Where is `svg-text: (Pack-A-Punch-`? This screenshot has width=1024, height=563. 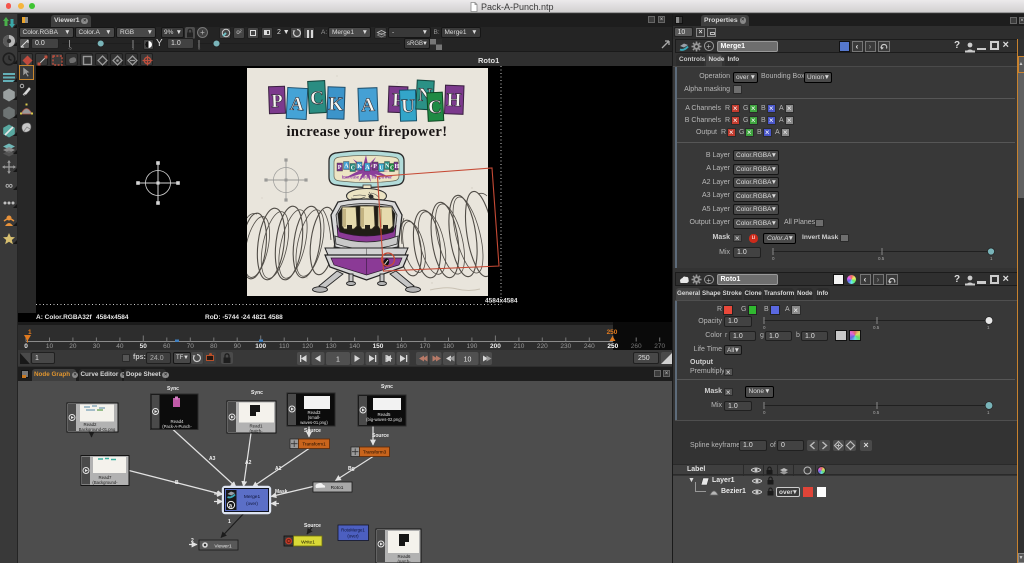
svg-text: (Pack-A-Punch- is located at coordinates (177, 426).